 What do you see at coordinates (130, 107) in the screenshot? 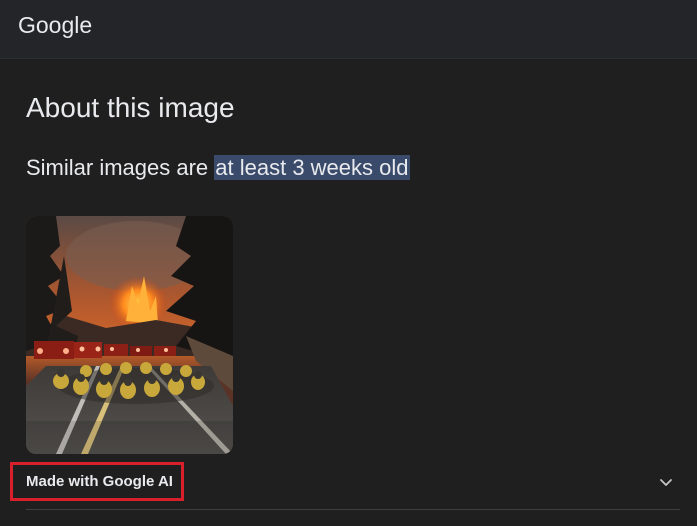
I see `page-title: About this image` at bounding box center [130, 107].